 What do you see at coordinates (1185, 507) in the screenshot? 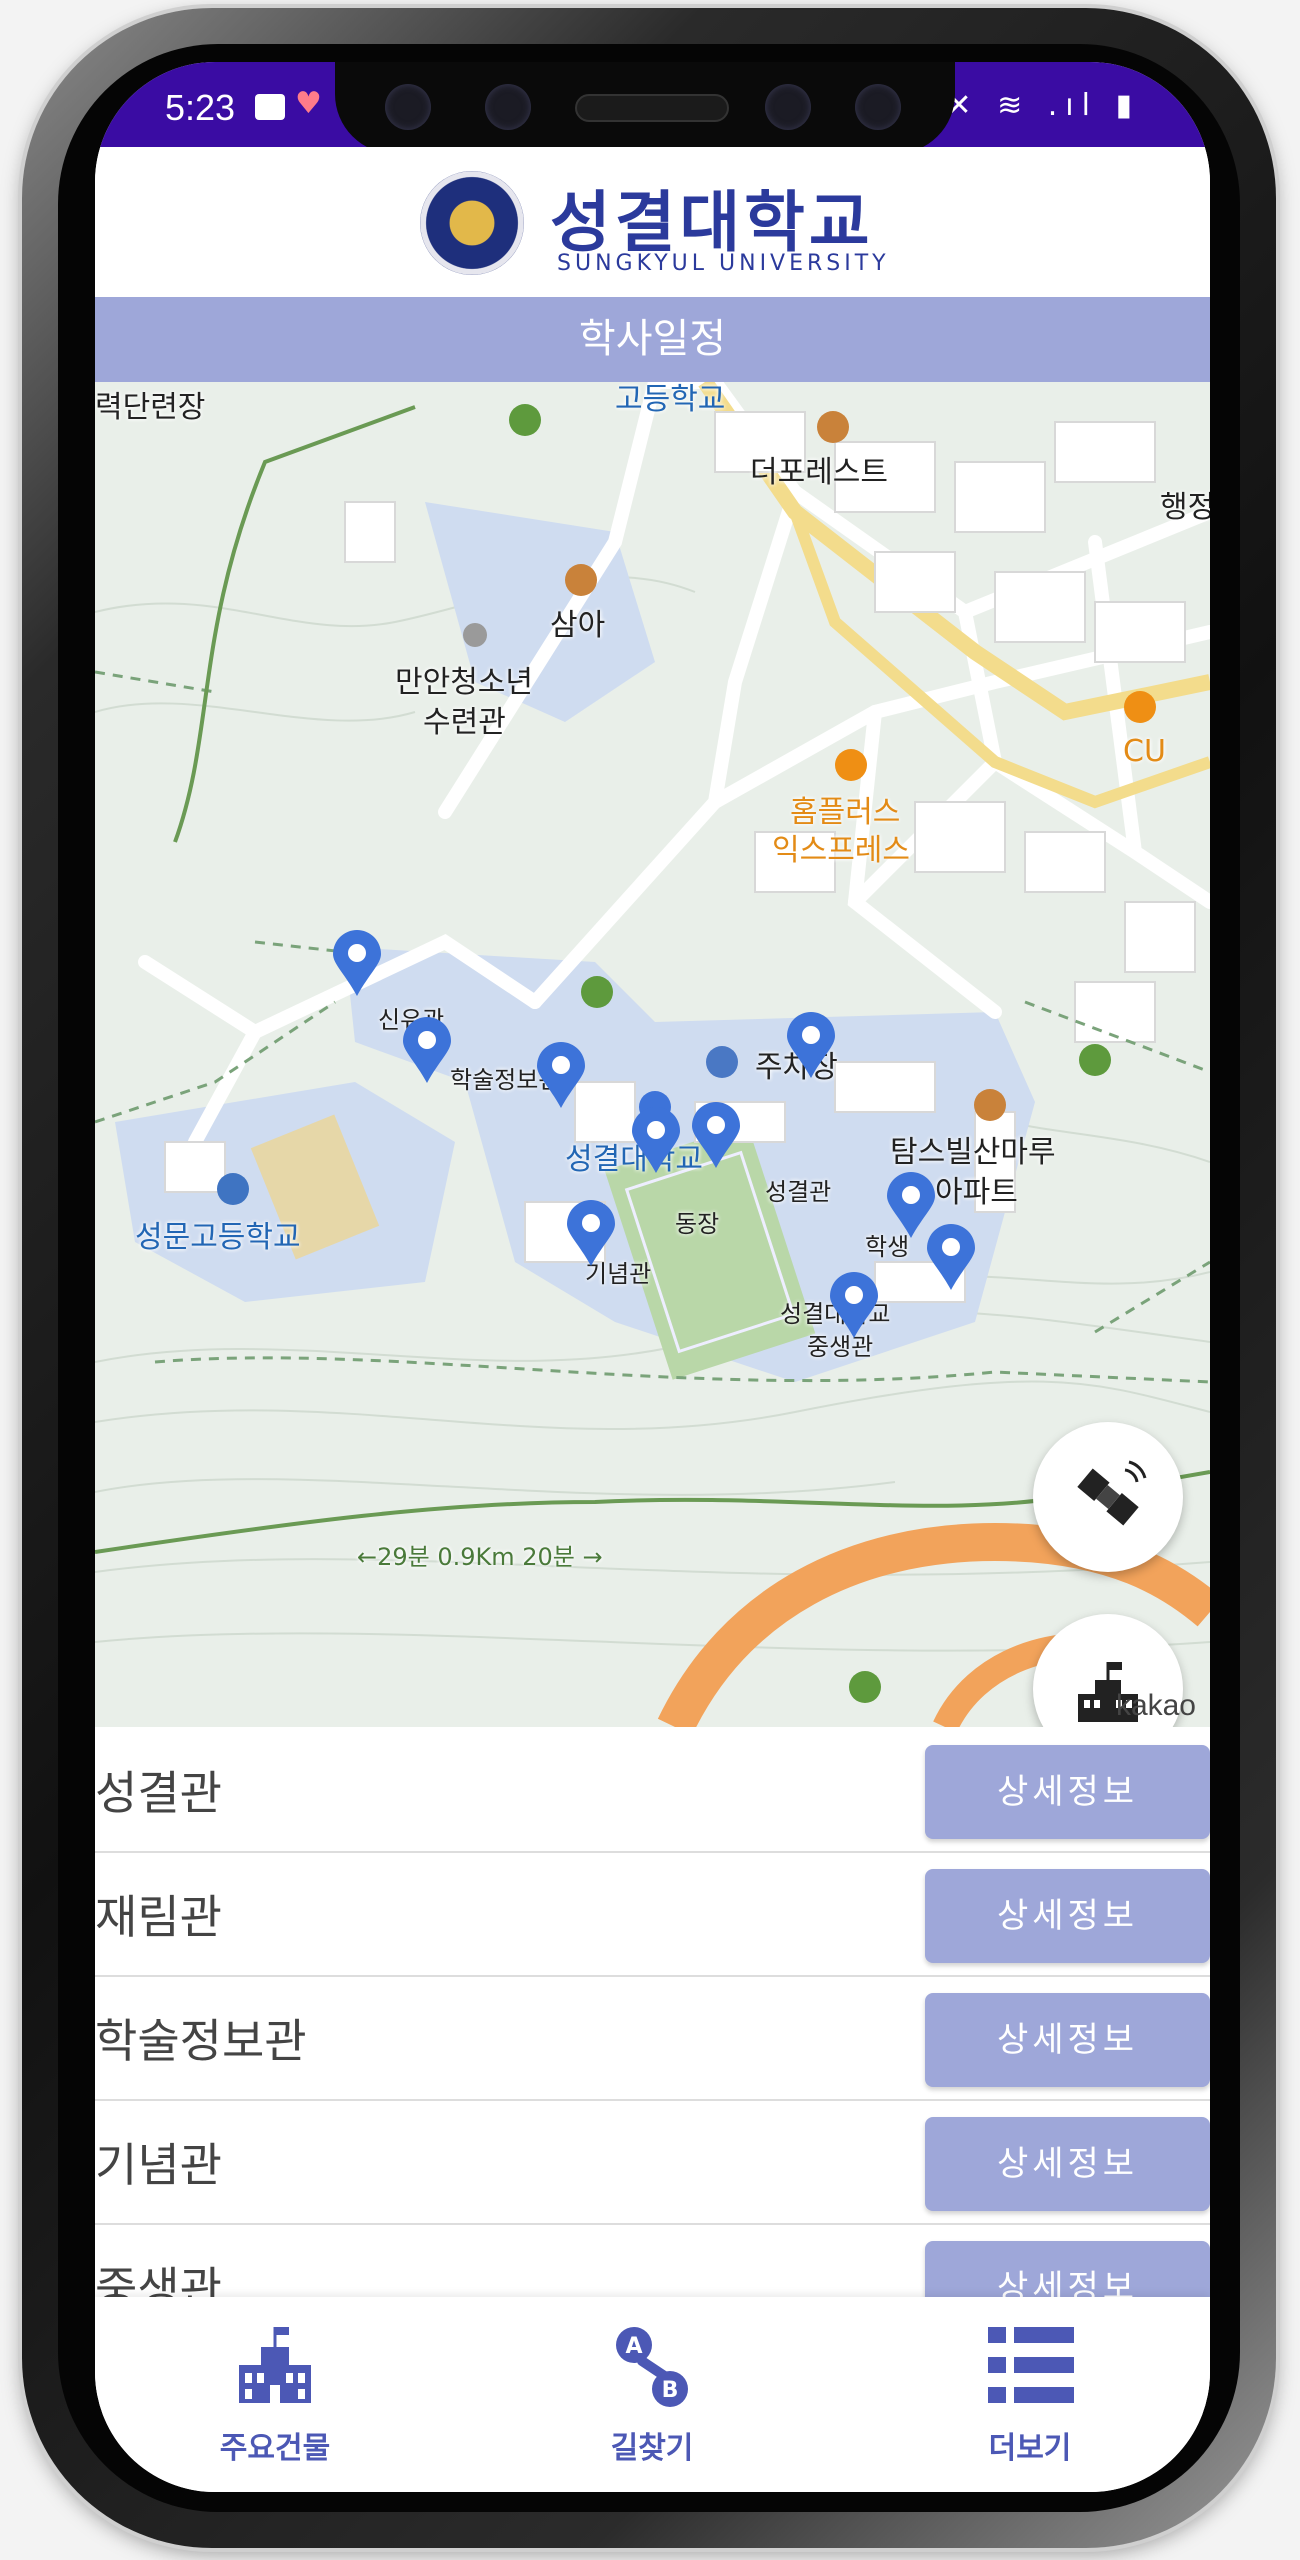
I see `map-label: 행정` at bounding box center [1185, 507].